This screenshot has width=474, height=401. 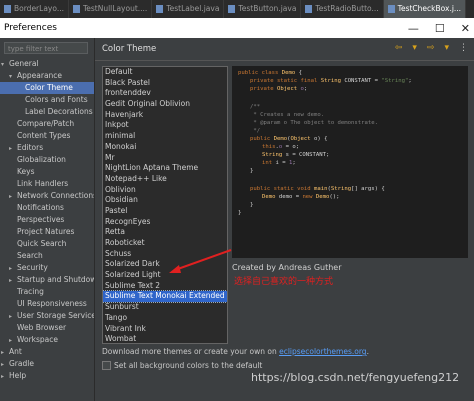 I want to click on tree-item: Content Types, so click(x=47, y=136).